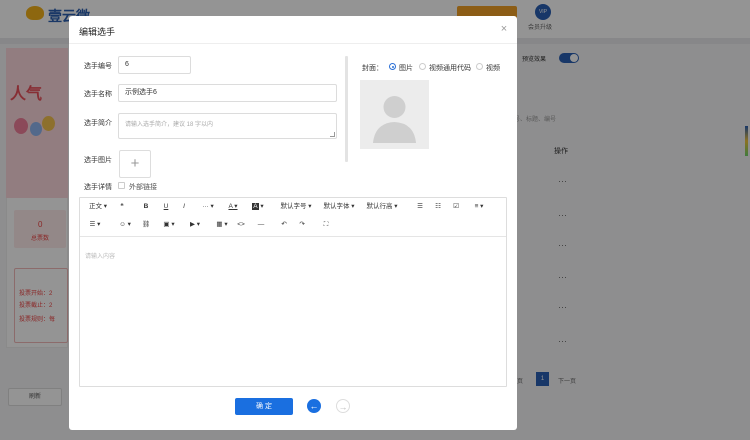  I want to click on cover-radio-video, so click(479, 66).